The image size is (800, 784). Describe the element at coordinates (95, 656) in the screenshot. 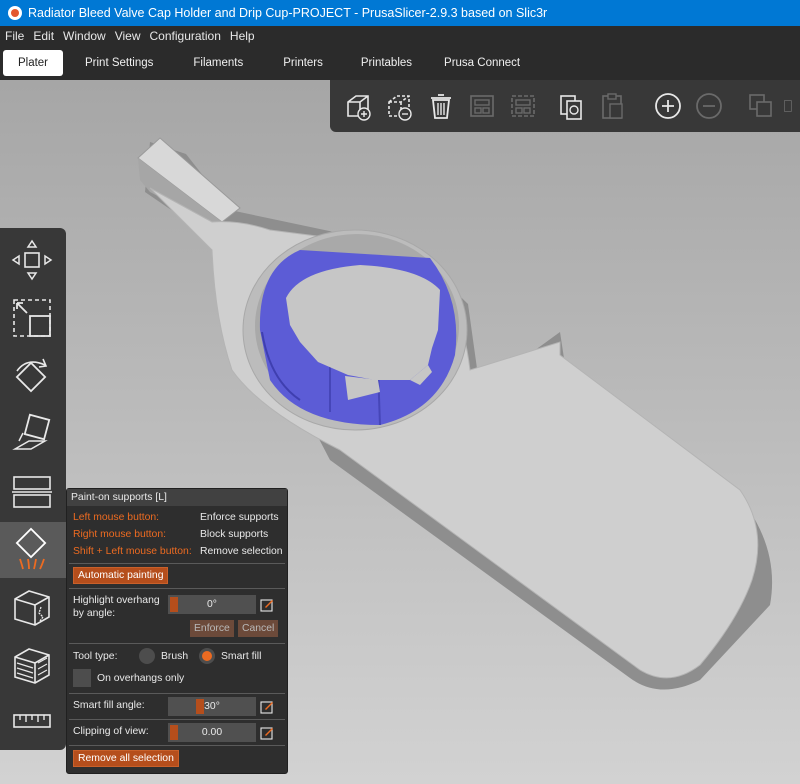

I see `tool-type-label: Tool type:` at that location.